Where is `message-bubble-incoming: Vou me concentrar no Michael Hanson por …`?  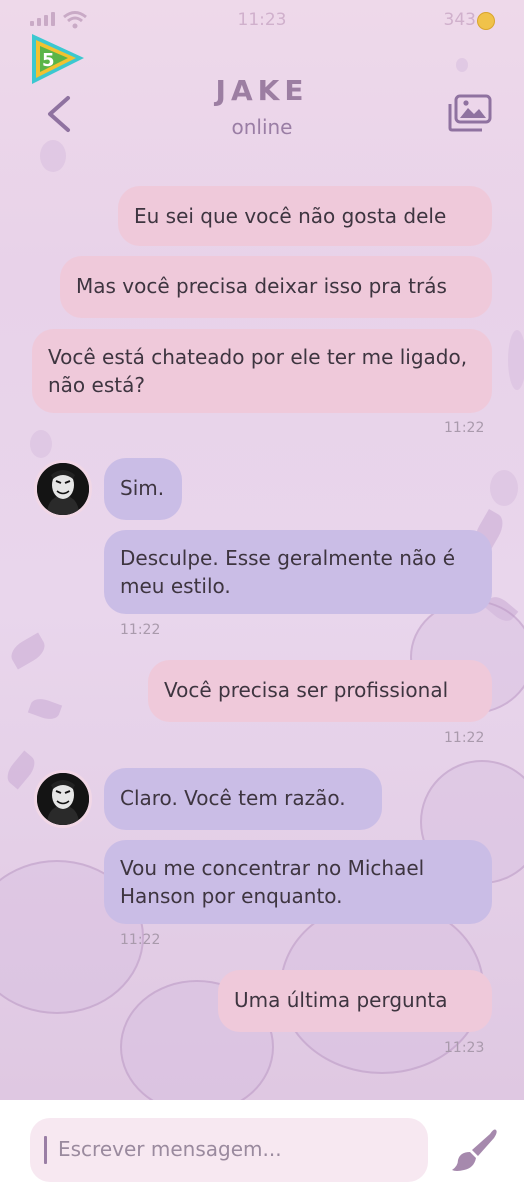
message-bubble-incoming: Vou me concentrar no Michael Hanson por … is located at coordinates (298, 882).